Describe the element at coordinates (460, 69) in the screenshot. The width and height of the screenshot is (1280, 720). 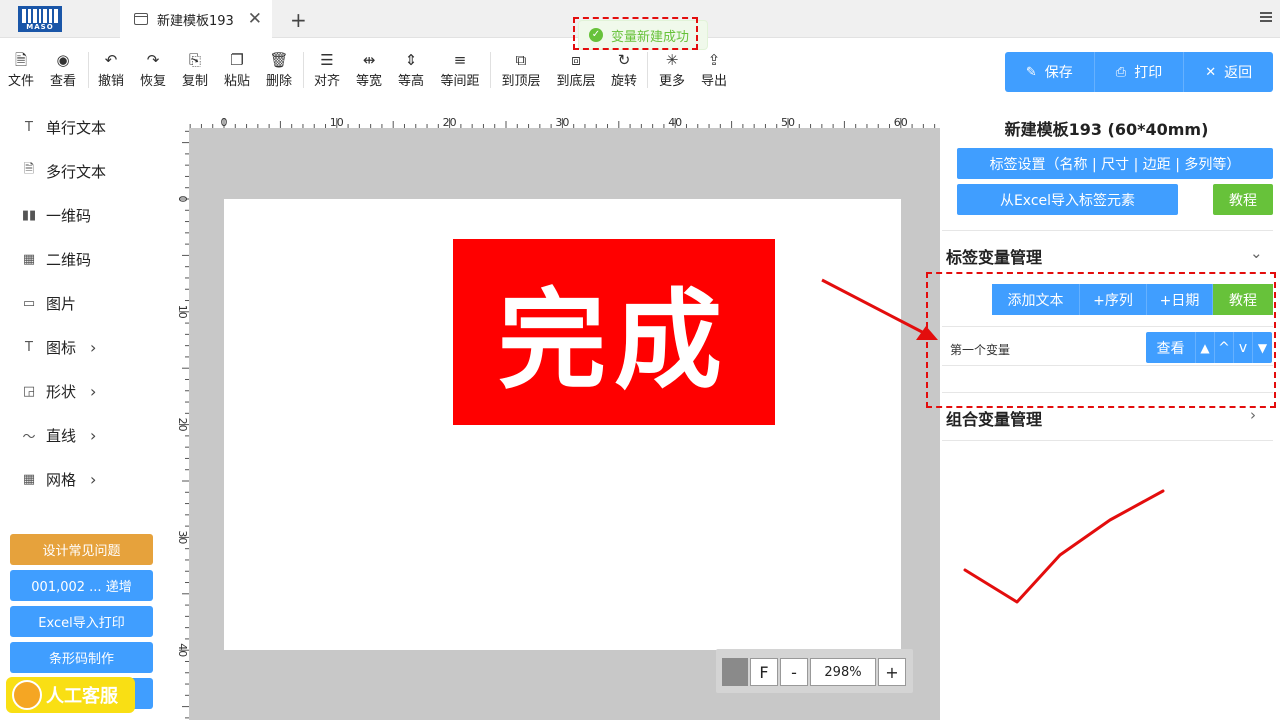
I see `toolbar-equal-spacing: ≡ 等间距` at that location.